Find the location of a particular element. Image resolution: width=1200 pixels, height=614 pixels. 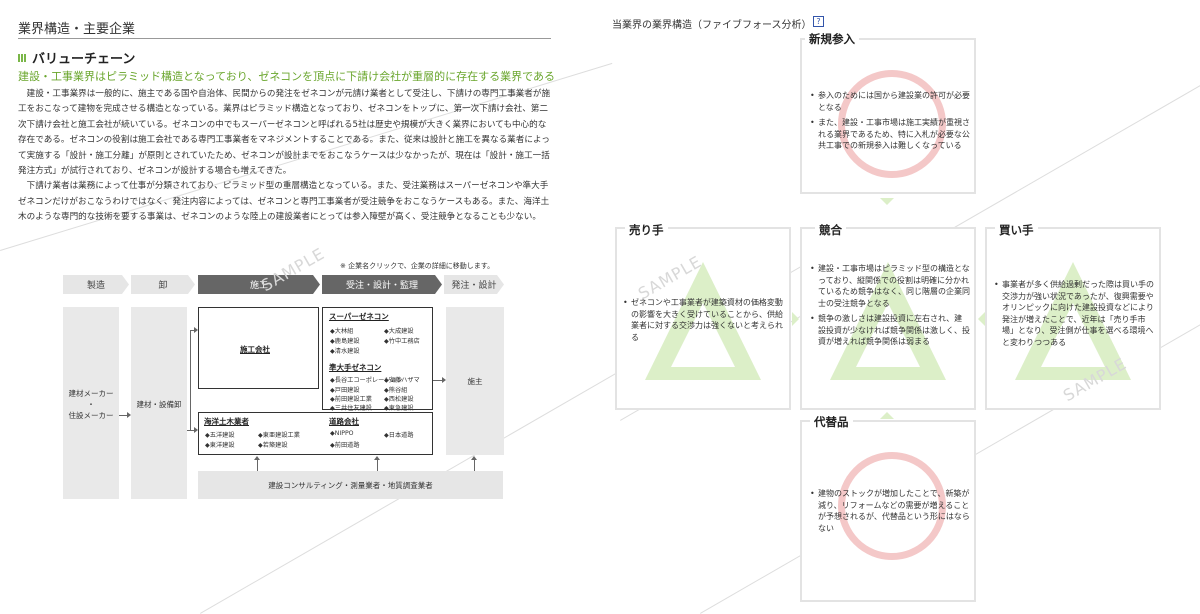

rivalry-heading: 競合 is located at coordinates (830, 230).